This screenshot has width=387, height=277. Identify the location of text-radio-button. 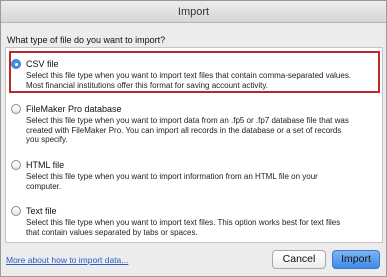
(16, 211).